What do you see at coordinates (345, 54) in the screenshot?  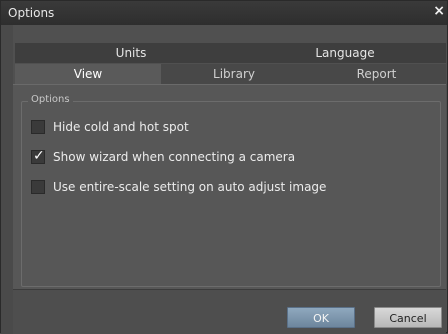 I see `tab-language: Language` at bounding box center [345, 54].